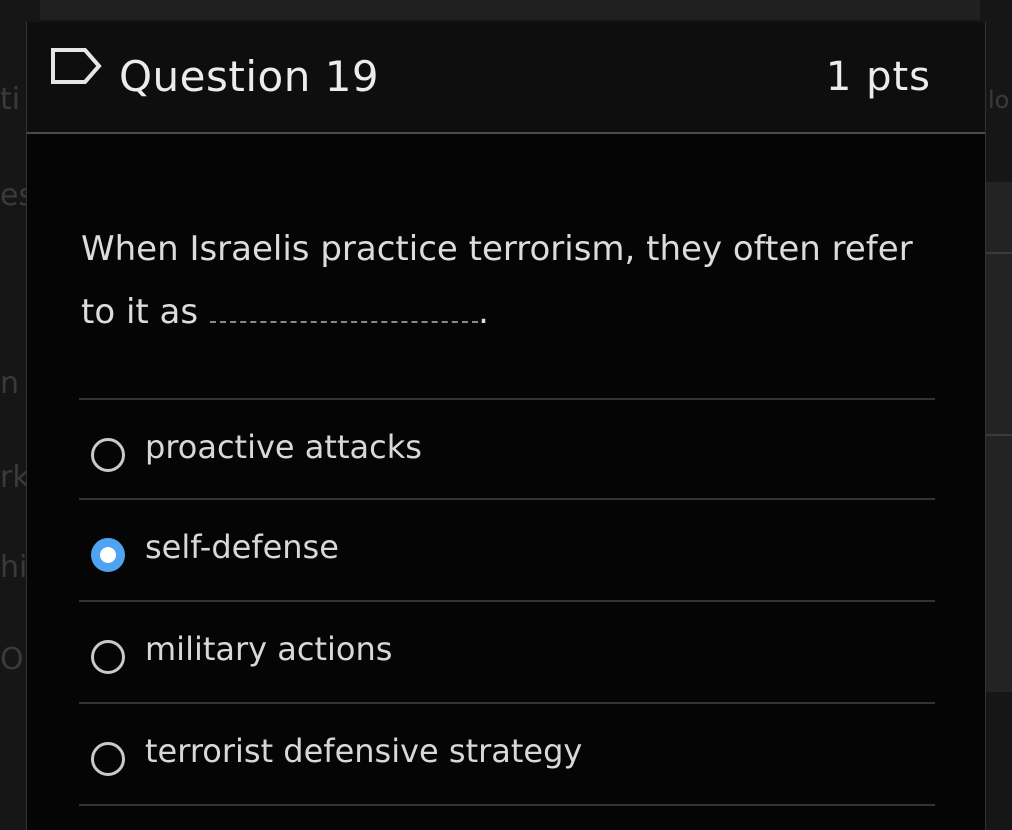 The width and height of the screenshot is (1012, 830). Describe the element at coordinates (483, 312) in the screenshot. I see `question-text-end: .` at that location.